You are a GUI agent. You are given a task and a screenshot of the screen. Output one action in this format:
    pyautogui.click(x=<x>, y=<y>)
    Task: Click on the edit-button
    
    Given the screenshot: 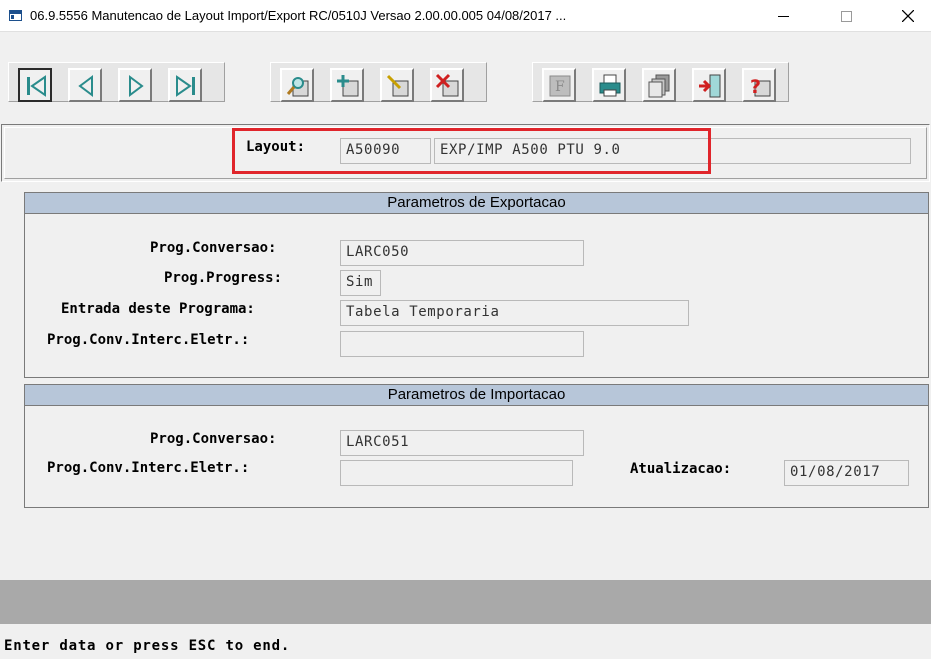 What is the action you would take?
    pyautogui.click(x=397, y=85)
    